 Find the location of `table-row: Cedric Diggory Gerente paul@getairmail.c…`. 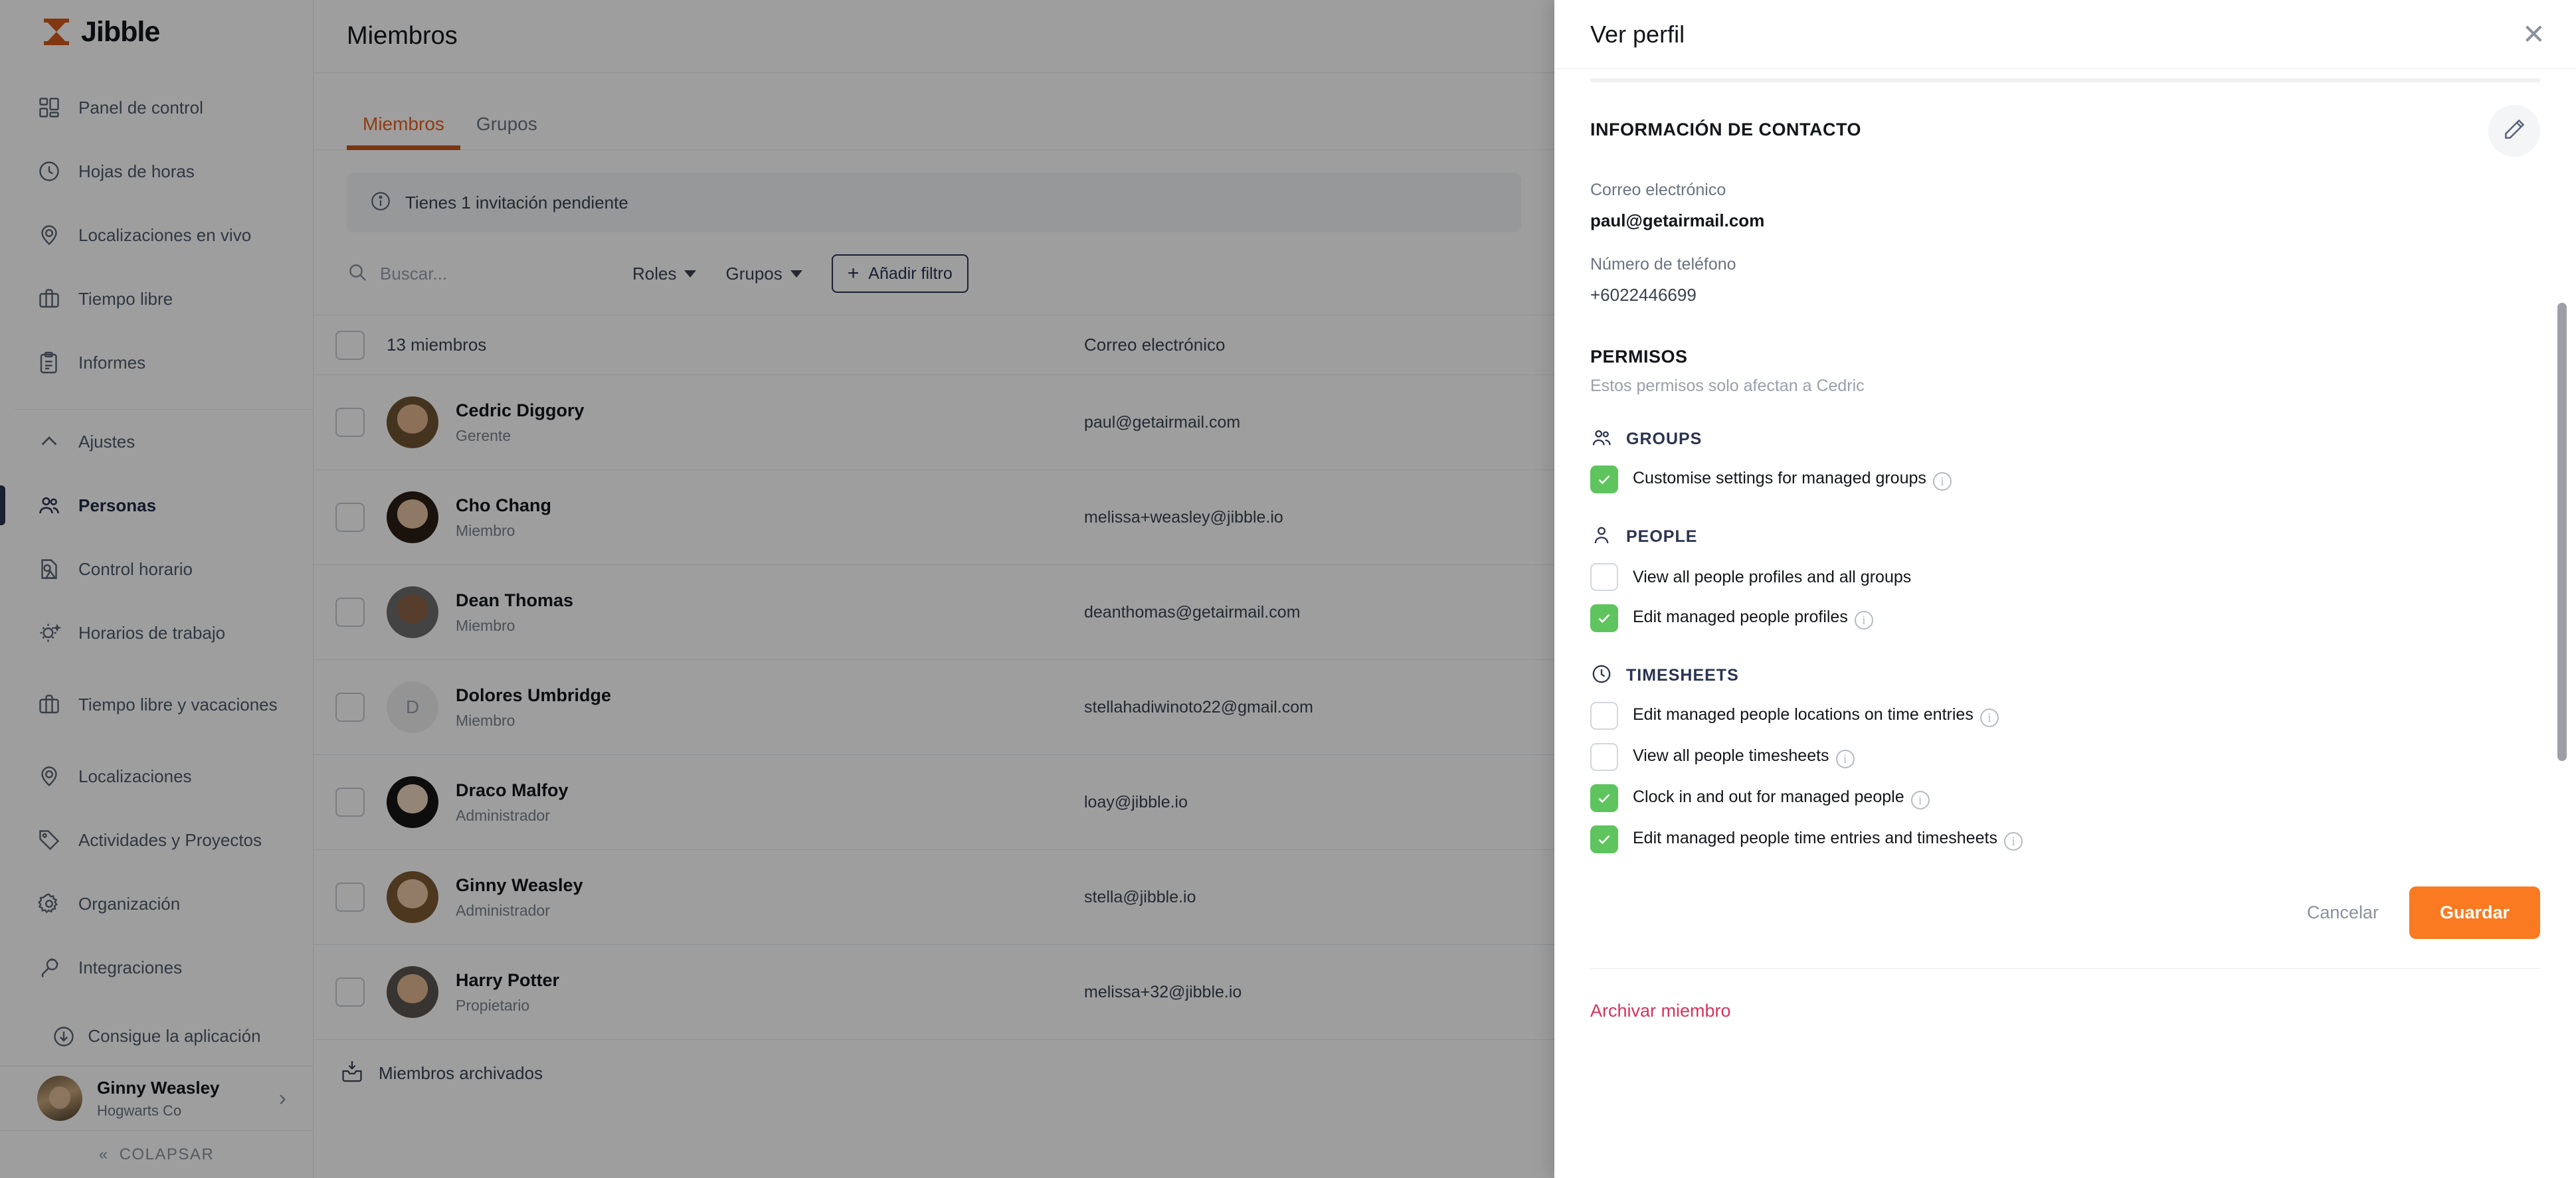

table-row: Cedric Diggory Gerente paul@getairmail.c… is located at coordinates (934, 422).